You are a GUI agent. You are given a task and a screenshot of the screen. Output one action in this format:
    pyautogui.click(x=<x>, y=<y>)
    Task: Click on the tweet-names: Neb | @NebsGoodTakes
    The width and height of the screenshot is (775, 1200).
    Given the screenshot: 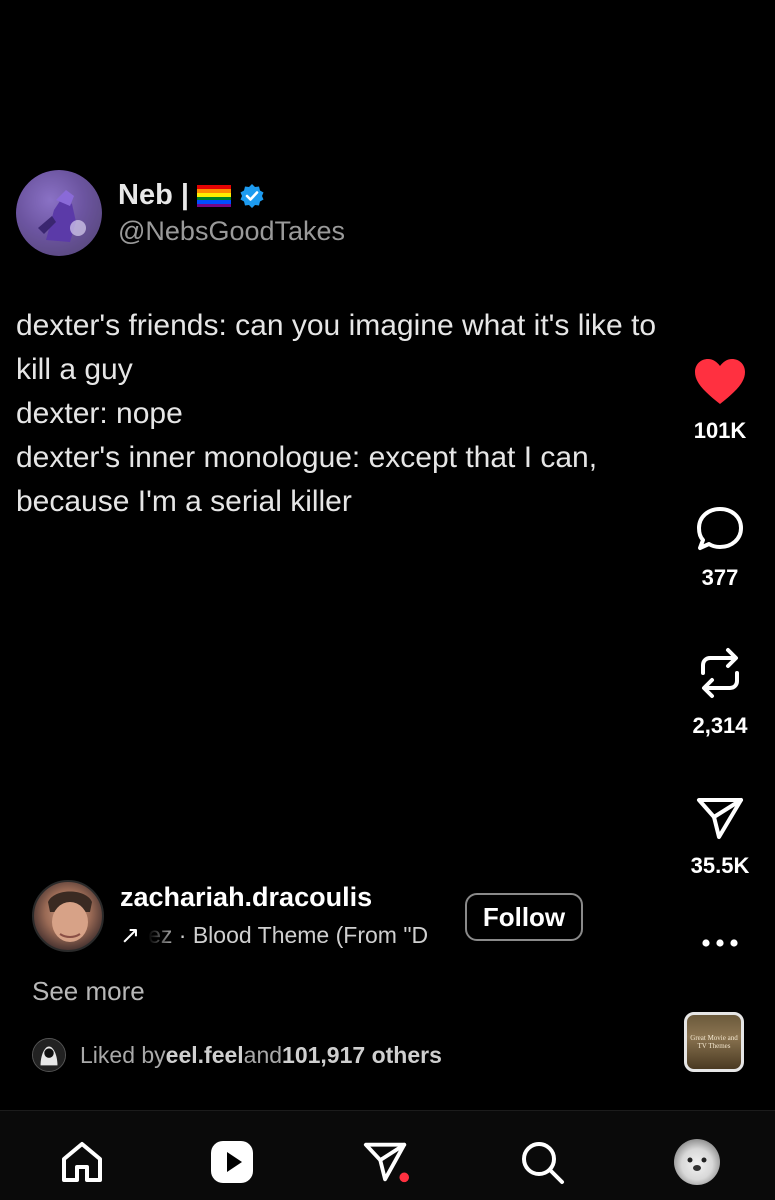 What is the action you would take?
    pyautogui.click(x=231, y=213)
    